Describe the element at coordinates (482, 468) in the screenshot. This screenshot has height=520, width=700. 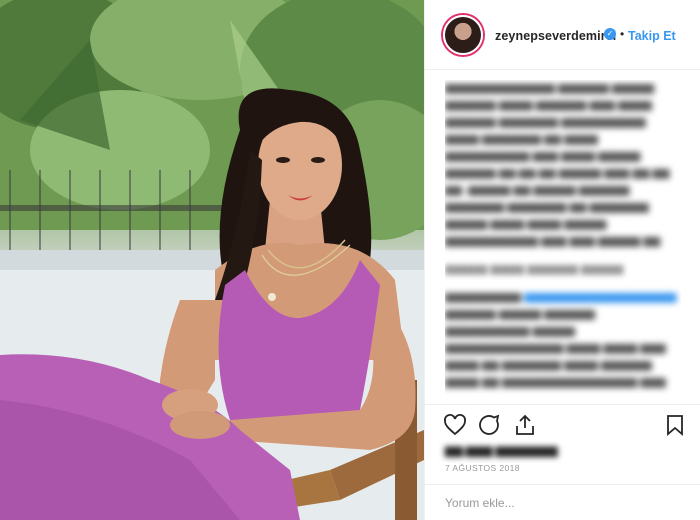
I see `post-date: 7 AĞUSTOS 2018` at that location.